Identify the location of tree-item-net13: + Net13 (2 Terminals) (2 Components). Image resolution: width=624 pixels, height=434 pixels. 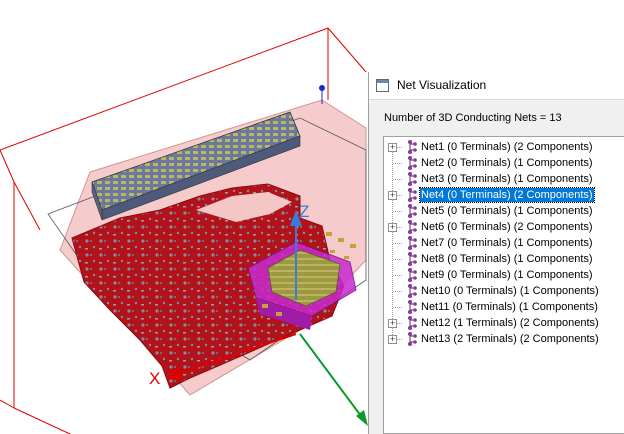
(504, 339).